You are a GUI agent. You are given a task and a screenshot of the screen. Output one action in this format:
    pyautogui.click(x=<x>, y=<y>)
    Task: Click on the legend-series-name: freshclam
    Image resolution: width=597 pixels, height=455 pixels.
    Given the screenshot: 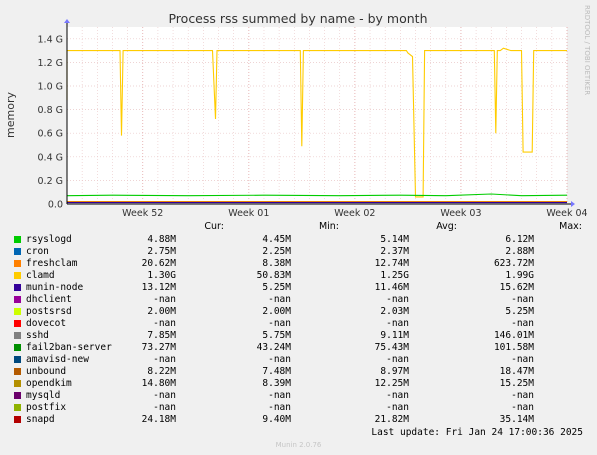 What is the action you would take?
    pyautogui.click(x=52, y=263)
    